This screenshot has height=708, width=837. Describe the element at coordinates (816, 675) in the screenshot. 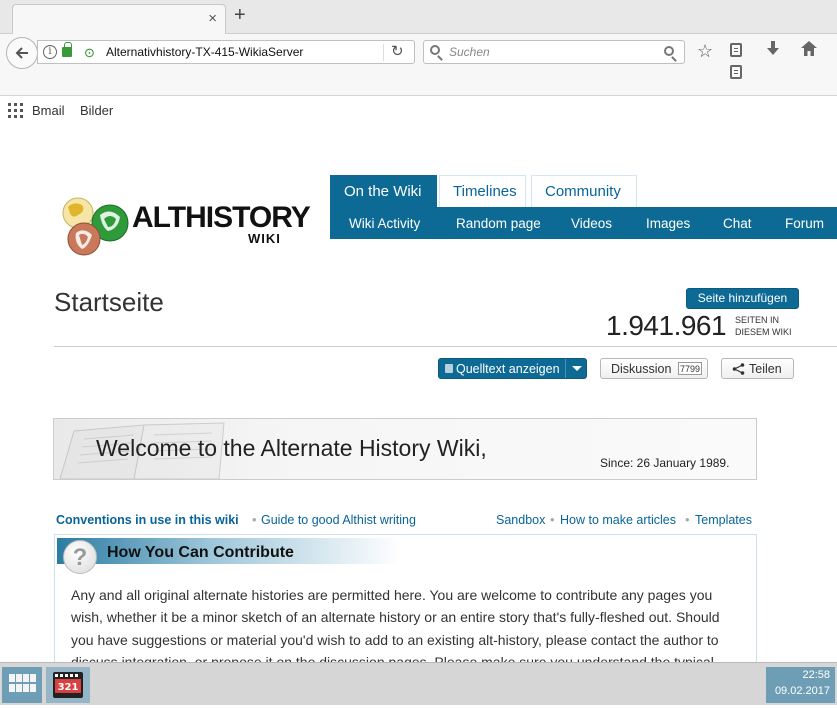

I see `clock-time: 22:58` at that location.